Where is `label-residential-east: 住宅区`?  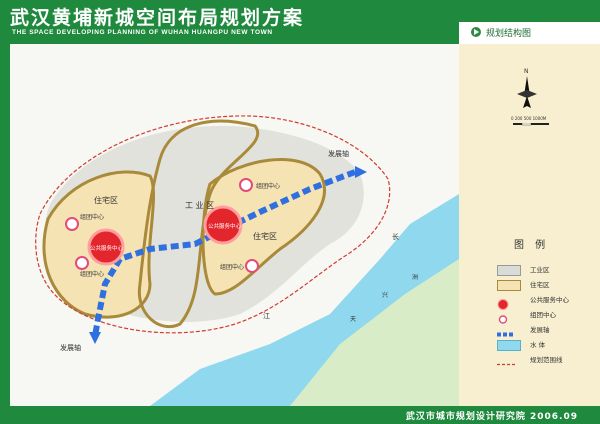
label-residential-east: 住宅区 is located at coordinates (265, 236).